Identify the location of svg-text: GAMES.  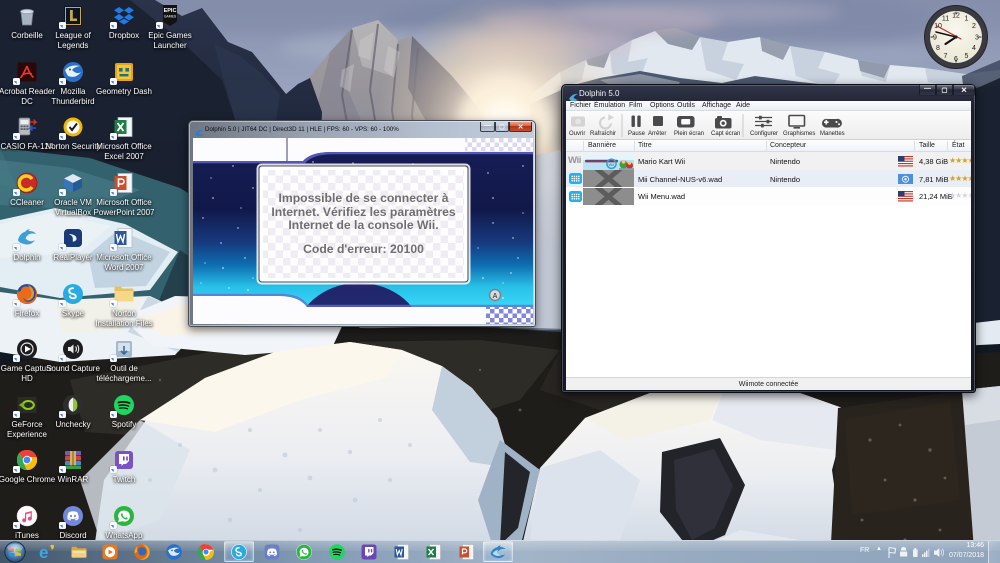
(170, 17).